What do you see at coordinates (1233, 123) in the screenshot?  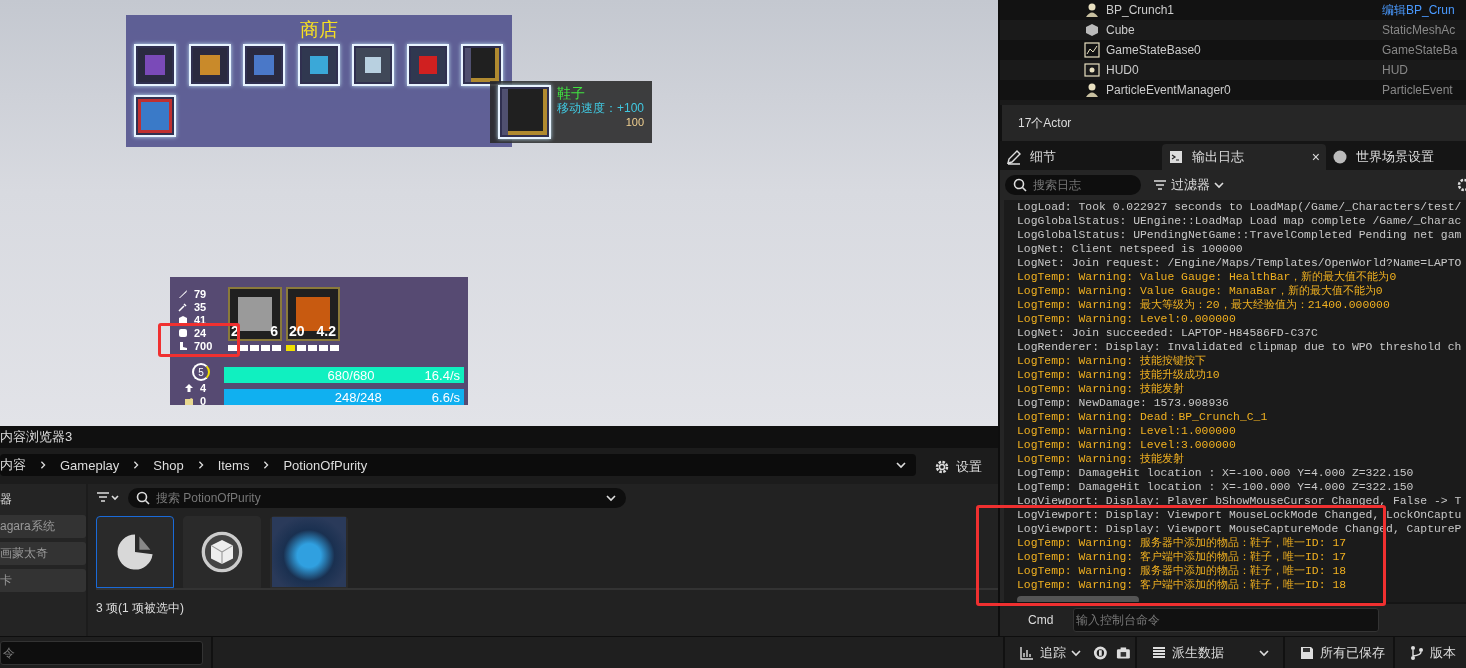 I see `actor-count: 17个Actor` at bounding box center [1233, 123].